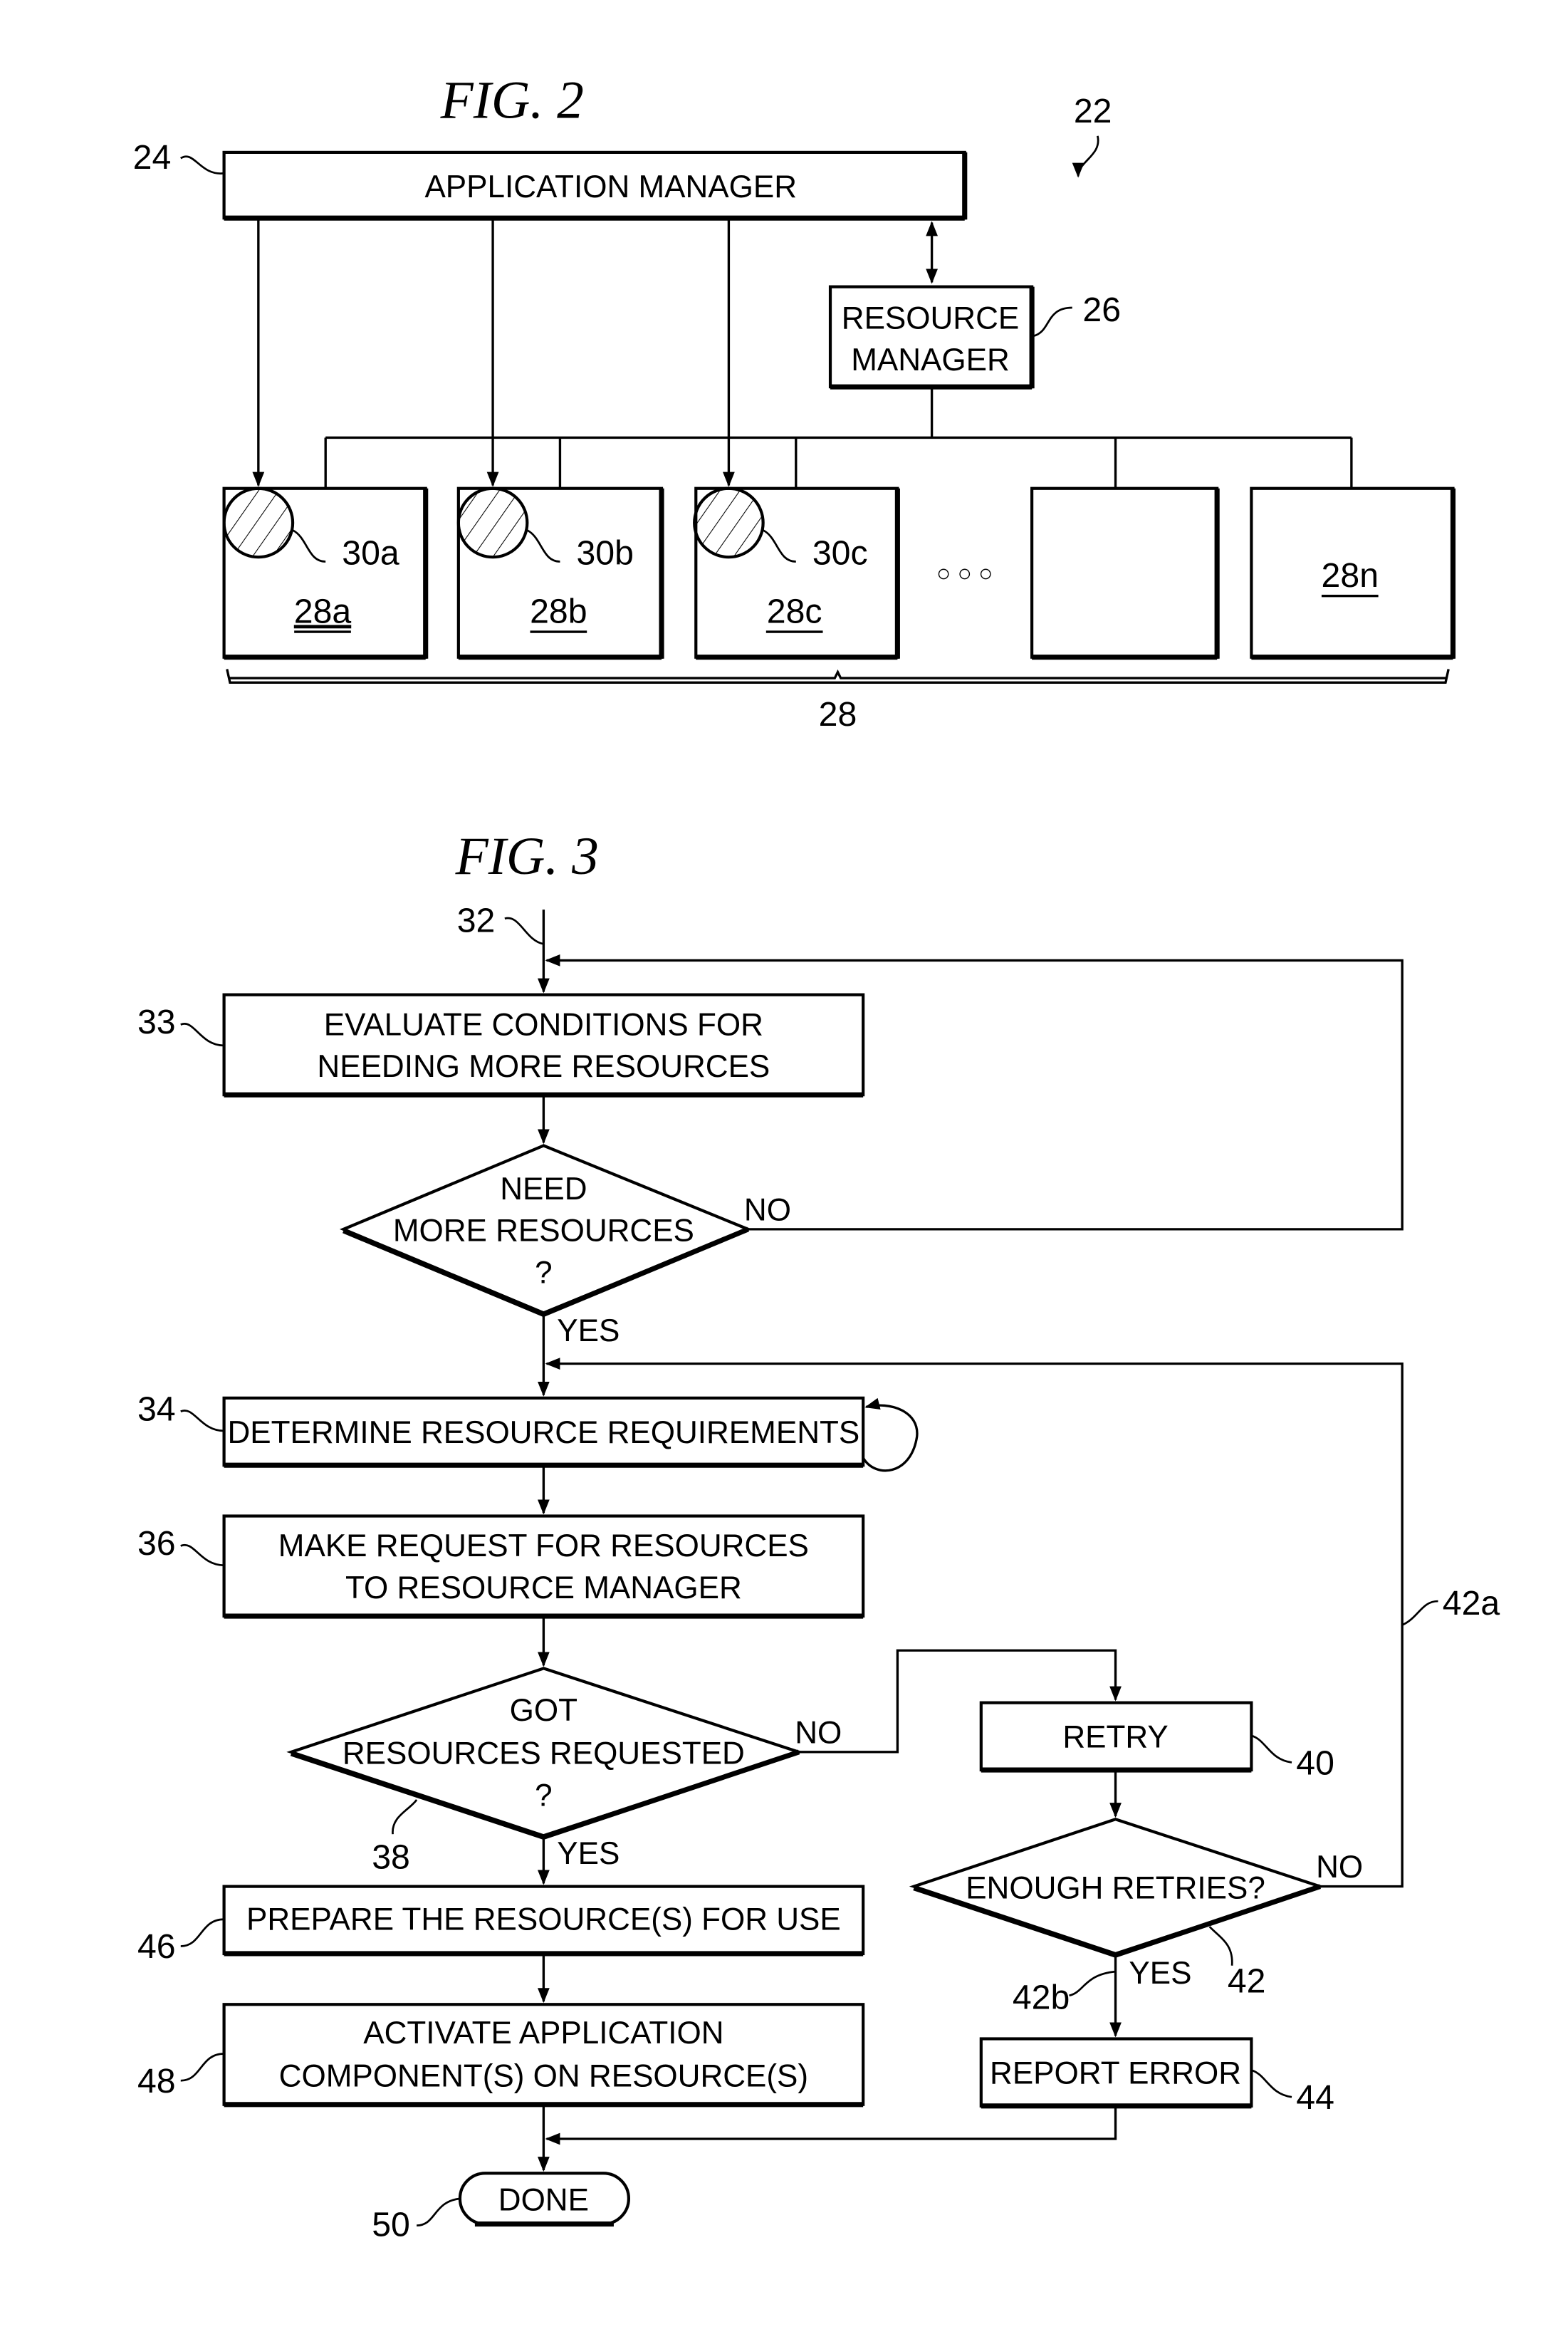  Describe the element at coordinates (1247, 1981) in the screenshot. I see `enough-retries-ref: 42` at that location.